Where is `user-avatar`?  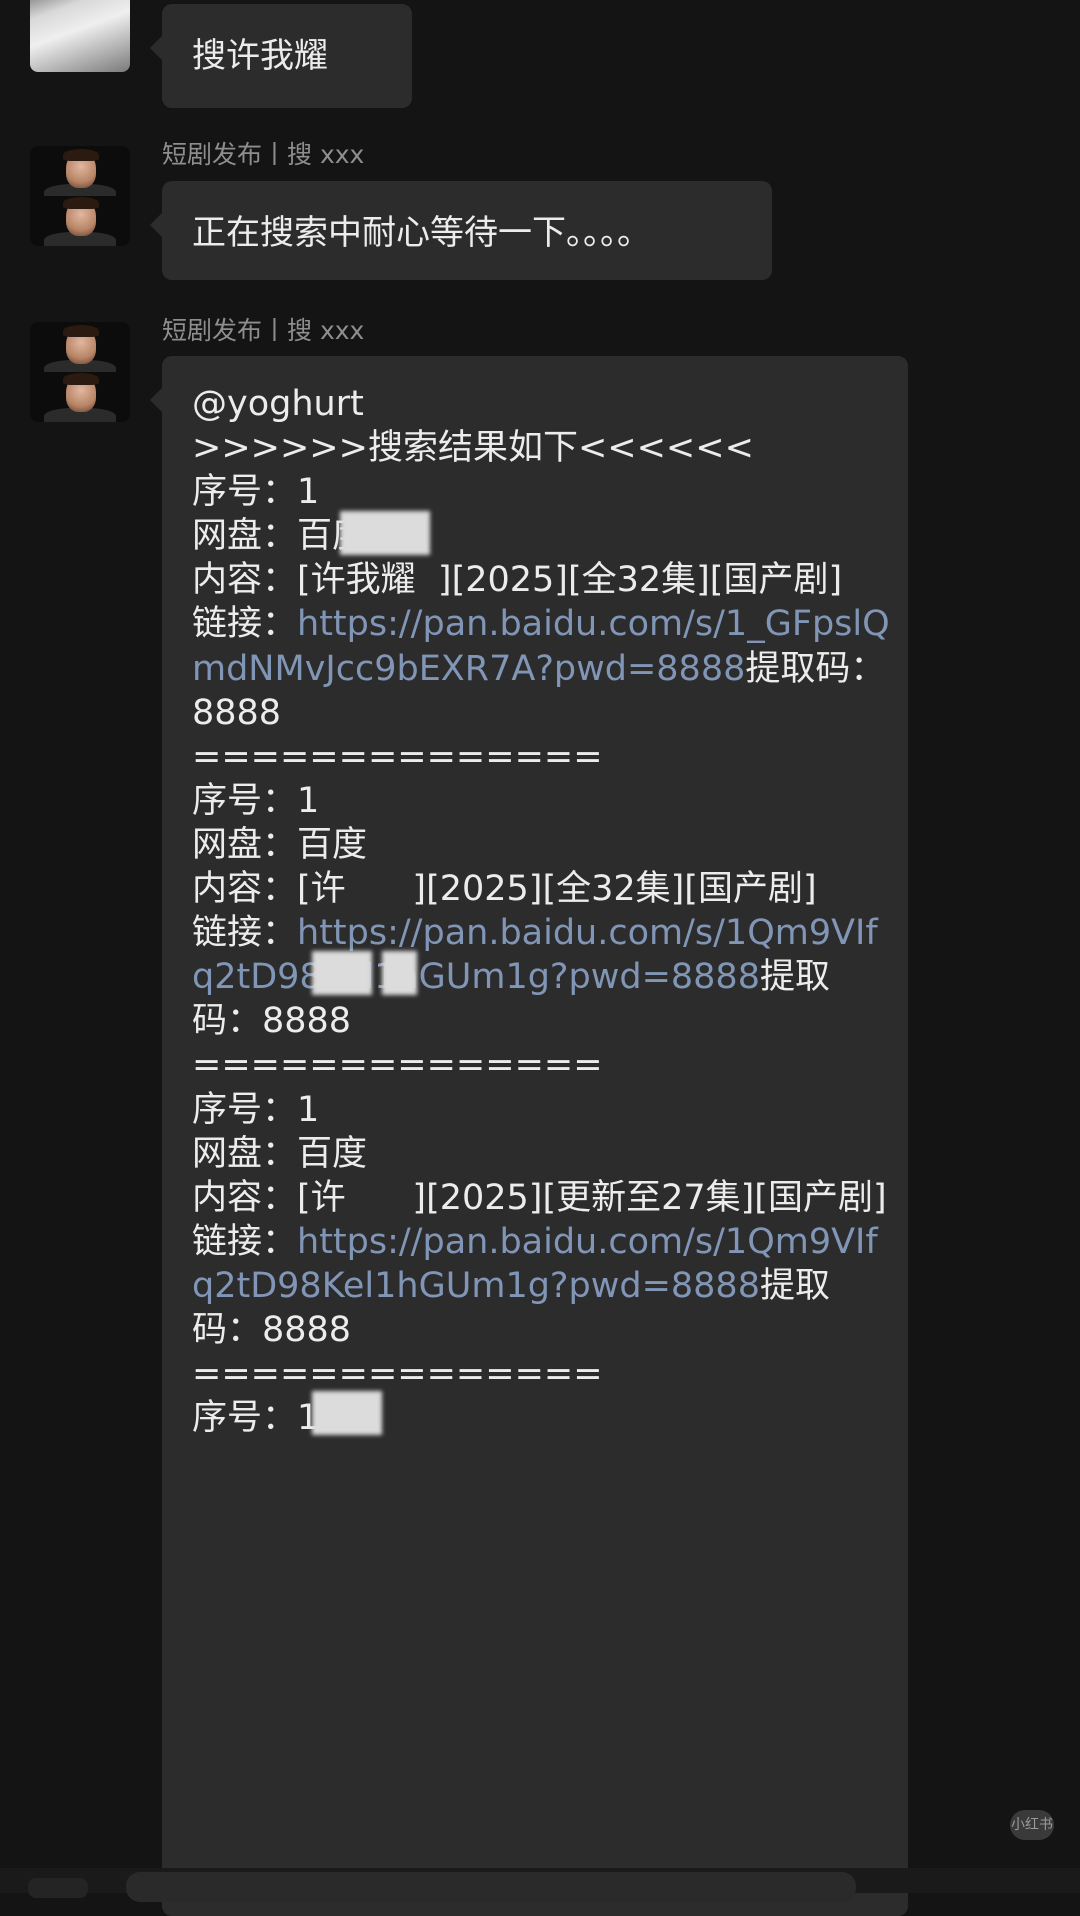
user-avatar is located at coordinates (80, 36).